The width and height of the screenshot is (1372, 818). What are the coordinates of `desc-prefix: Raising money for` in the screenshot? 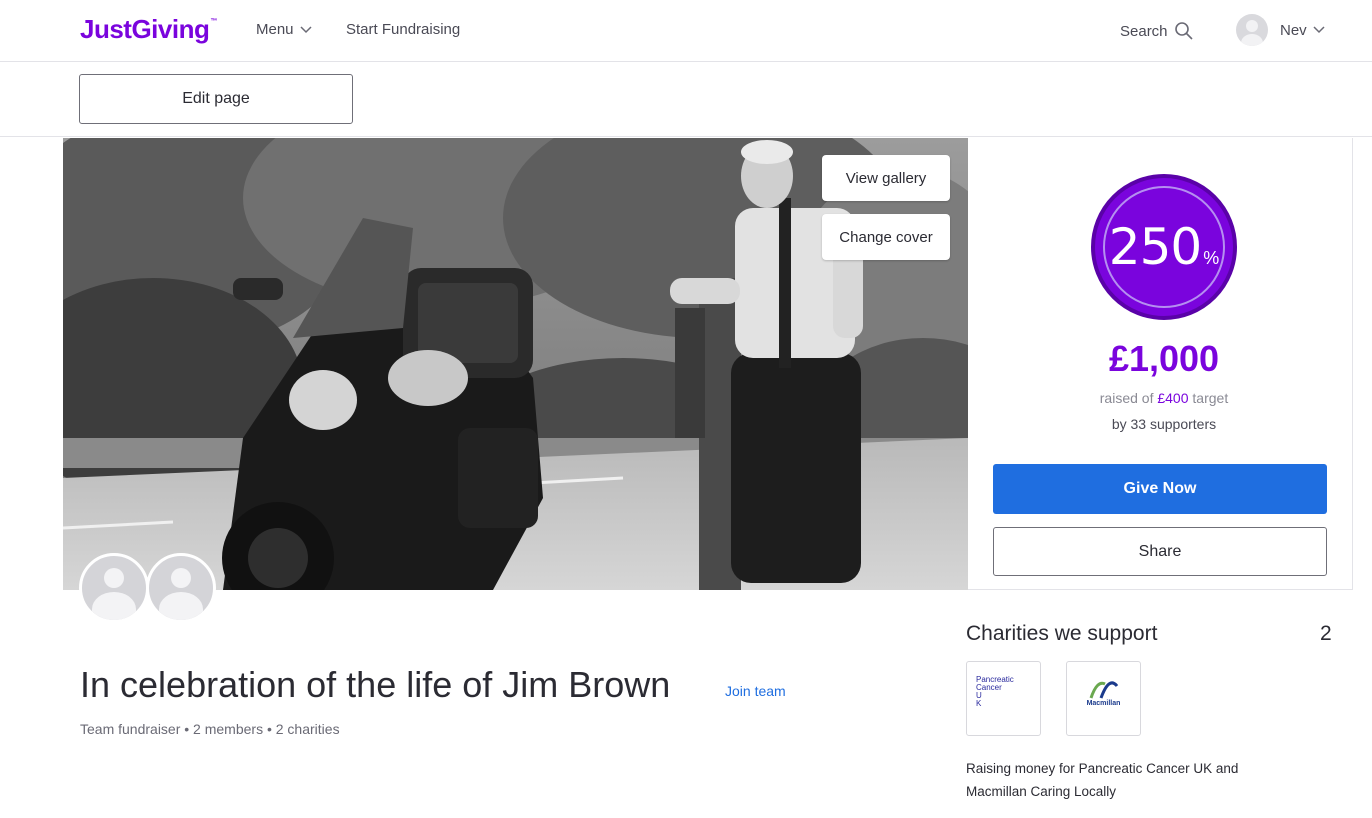 It's located at (1022, 768).